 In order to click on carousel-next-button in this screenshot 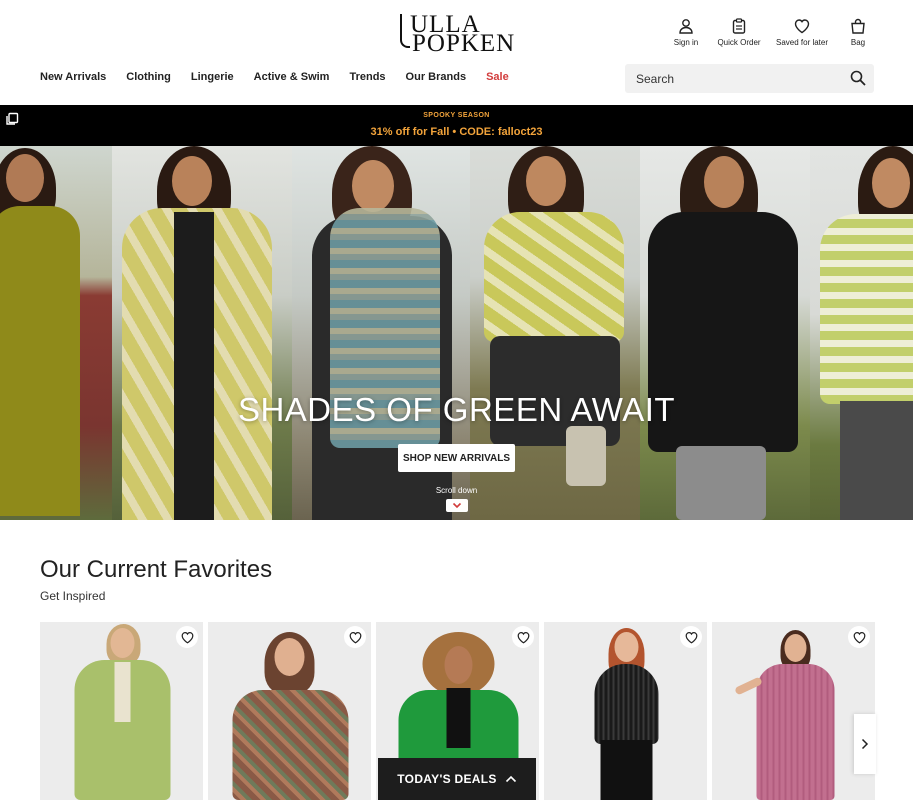, I will do `click(865, 744)`.